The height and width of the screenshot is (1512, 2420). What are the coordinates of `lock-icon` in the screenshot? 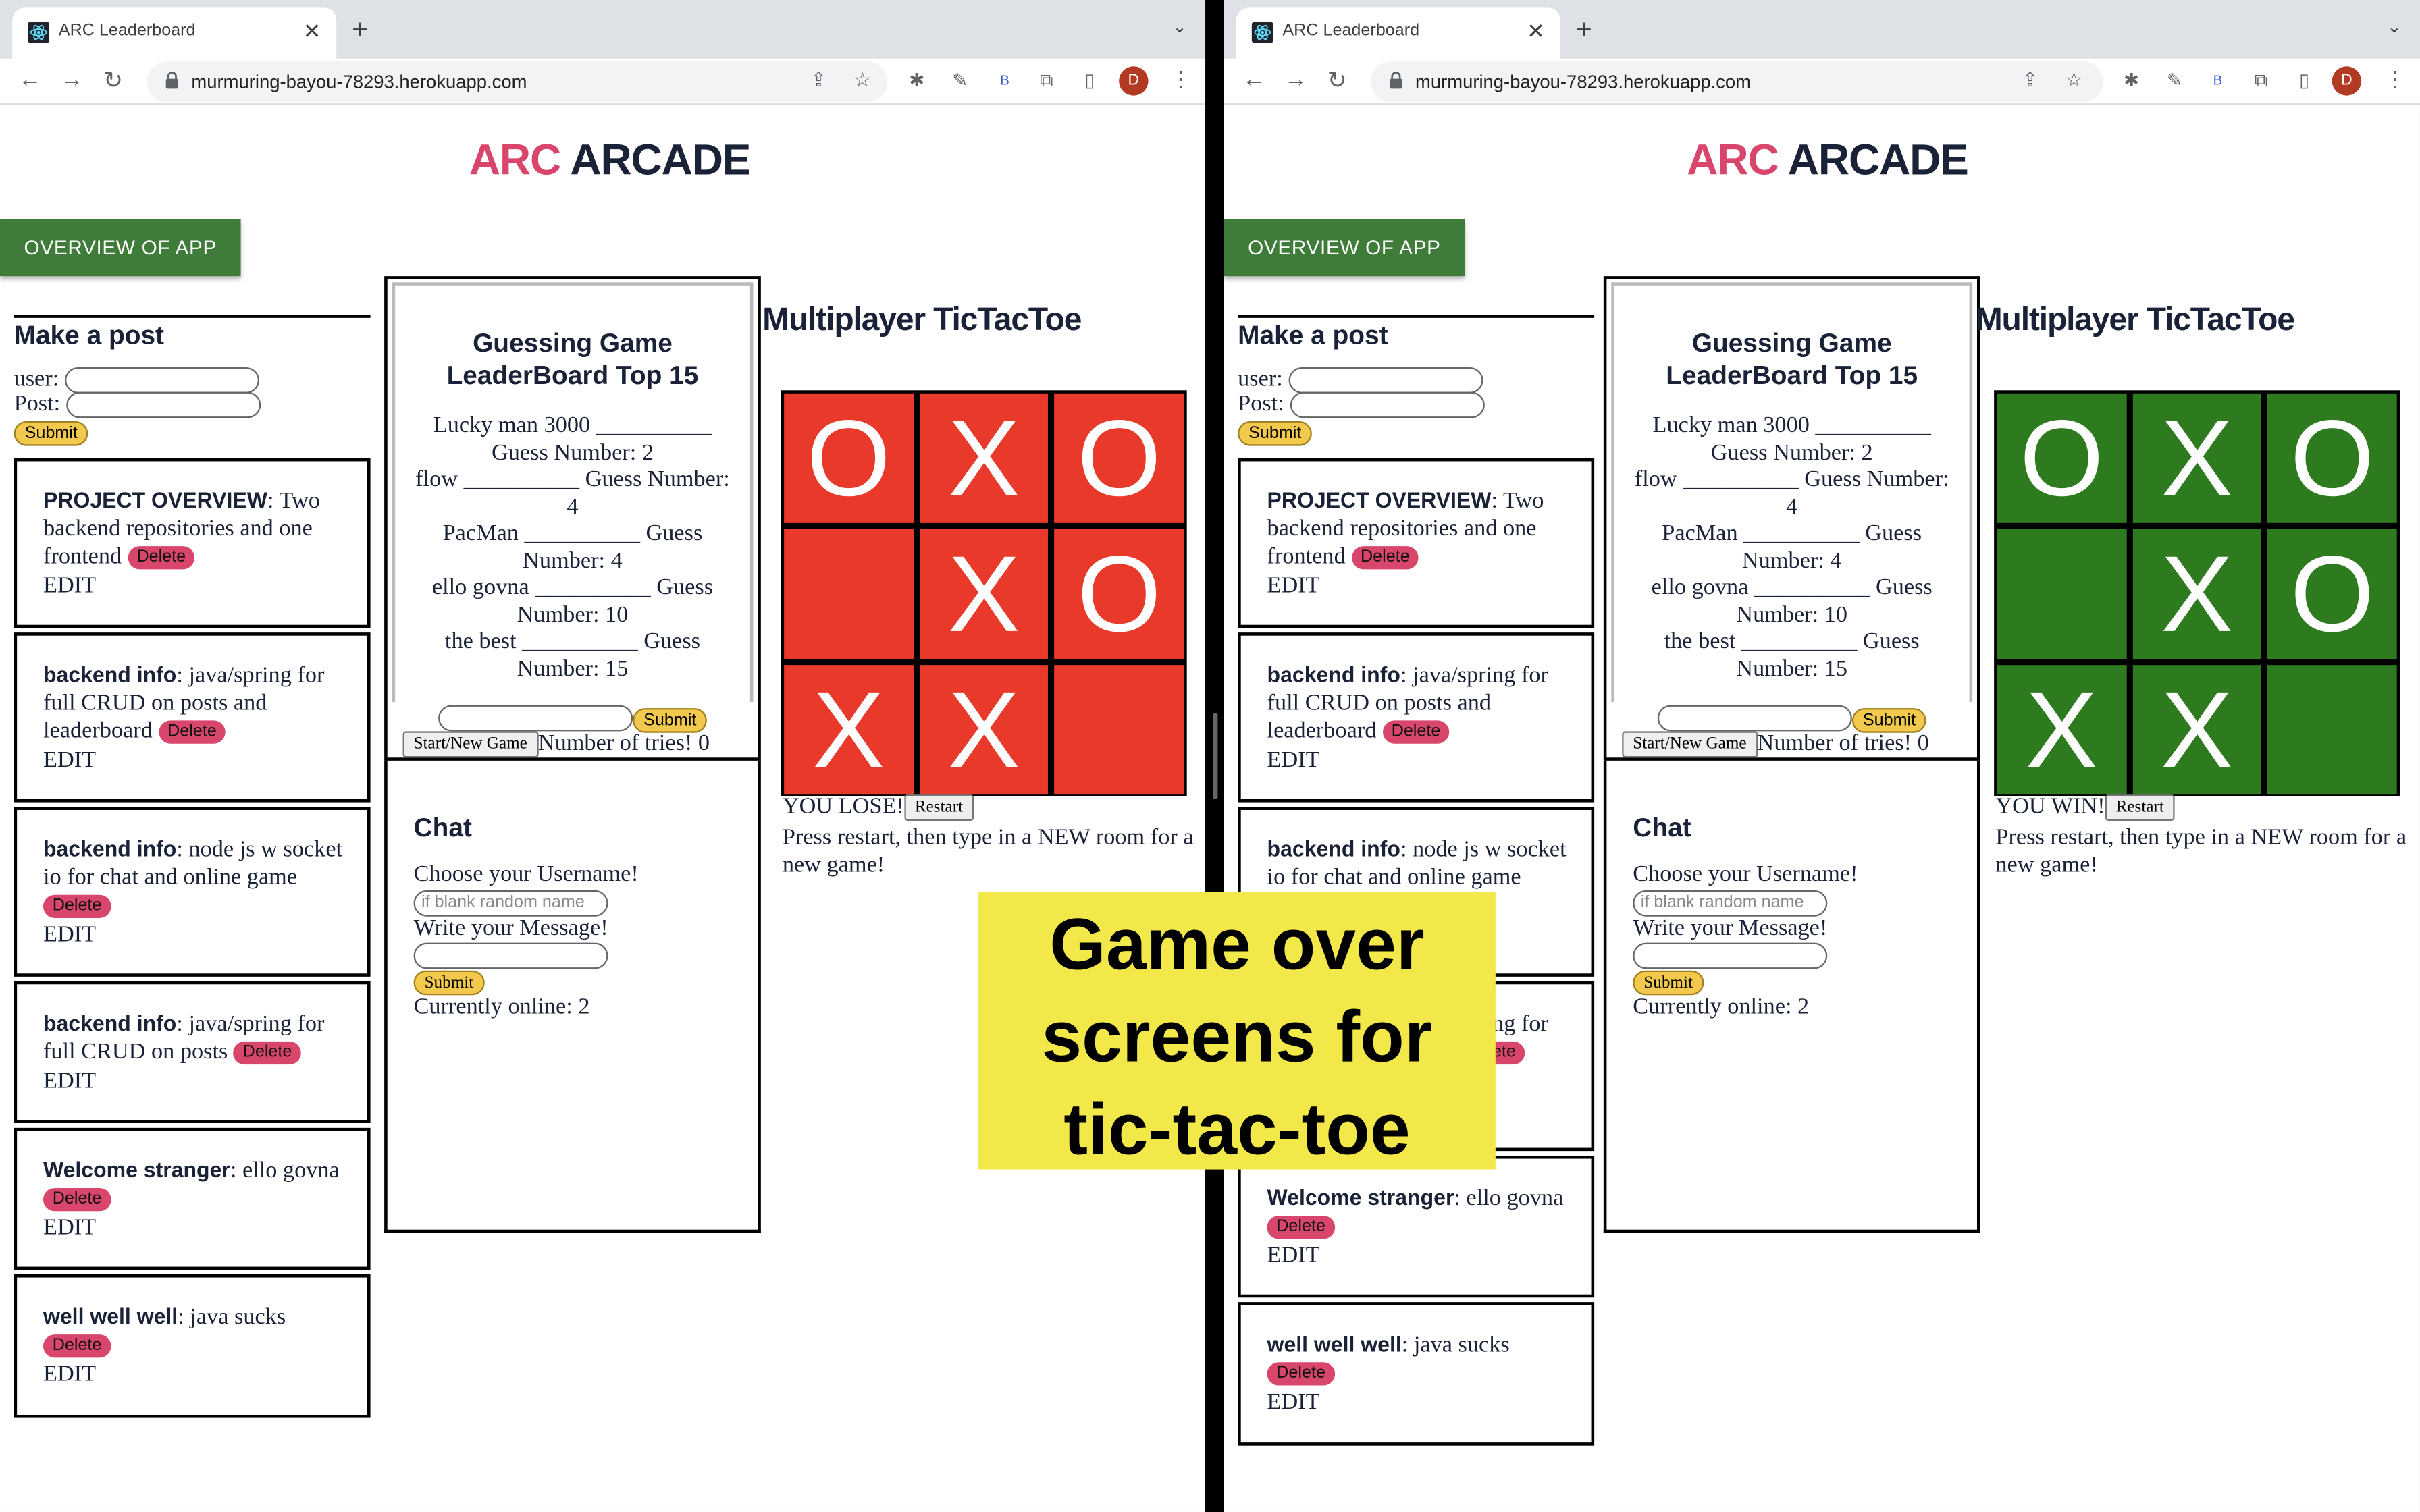 It's located at (171, 80).